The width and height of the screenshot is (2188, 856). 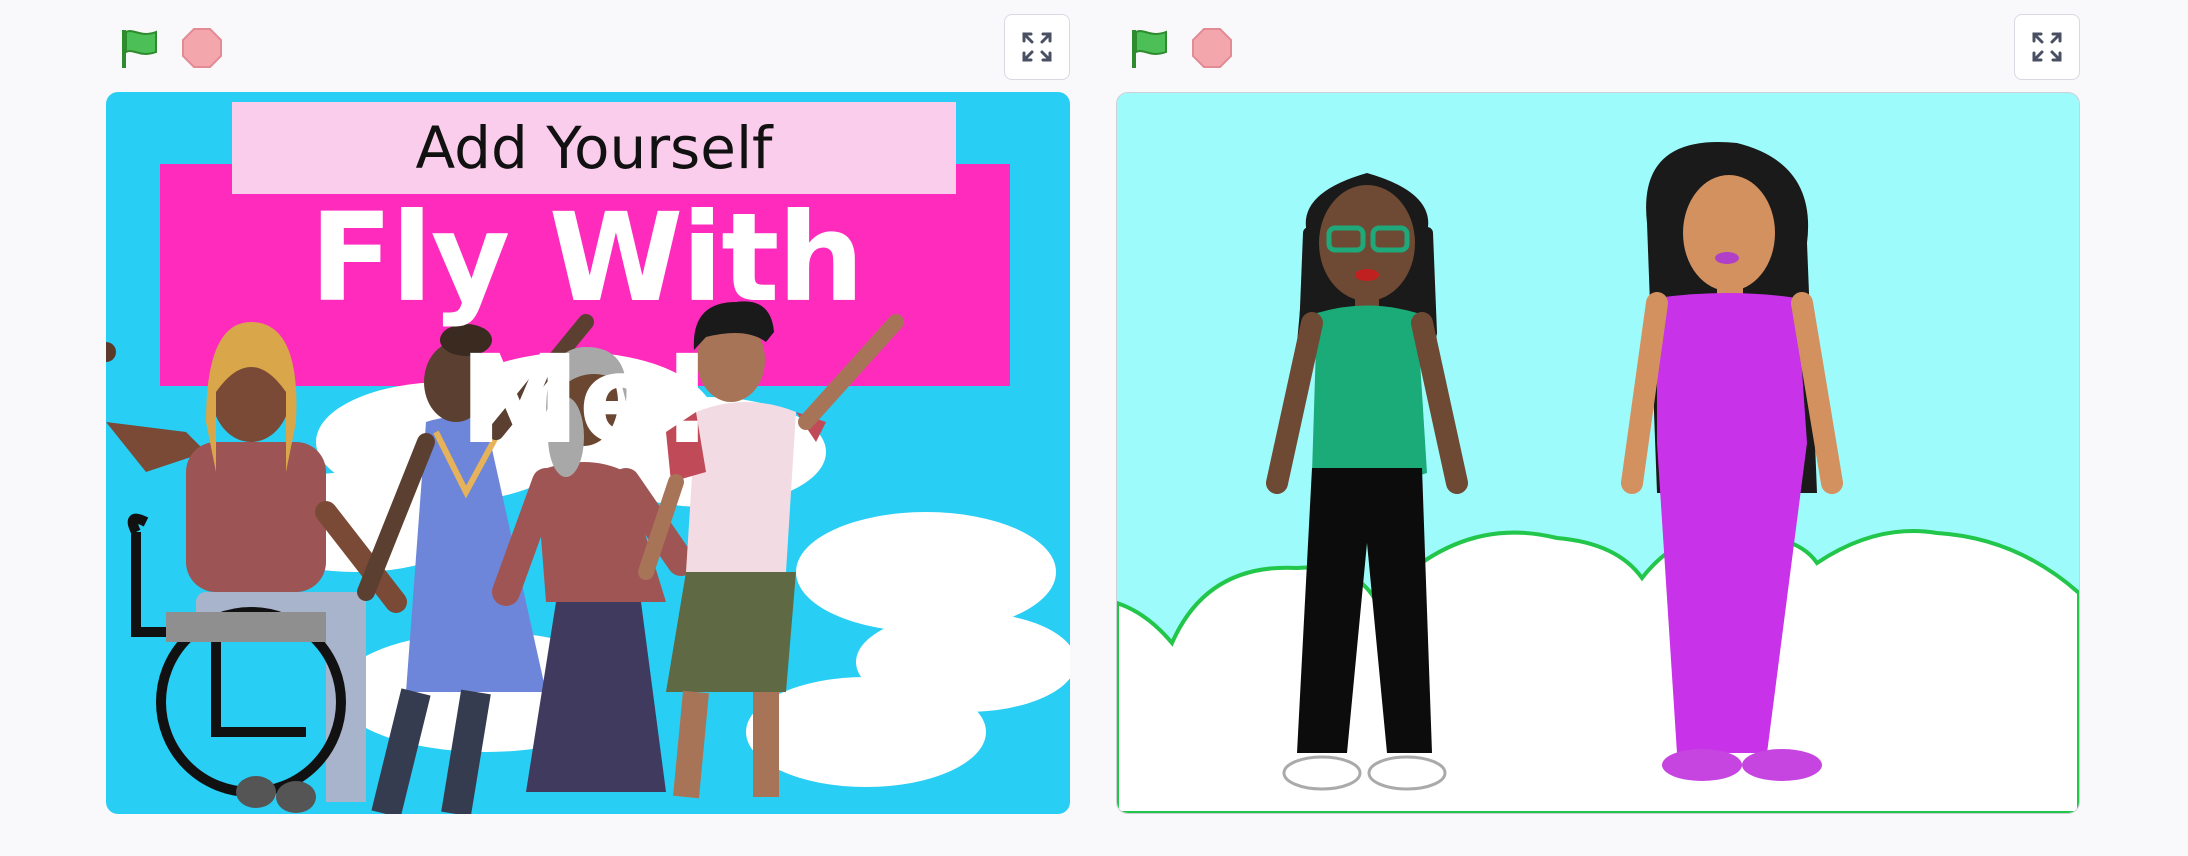 What do you see at coordinates (587, 329) in the screenshot?
I see `stage-banner-text: Fly With Me!` at bounding box center [587, 329].